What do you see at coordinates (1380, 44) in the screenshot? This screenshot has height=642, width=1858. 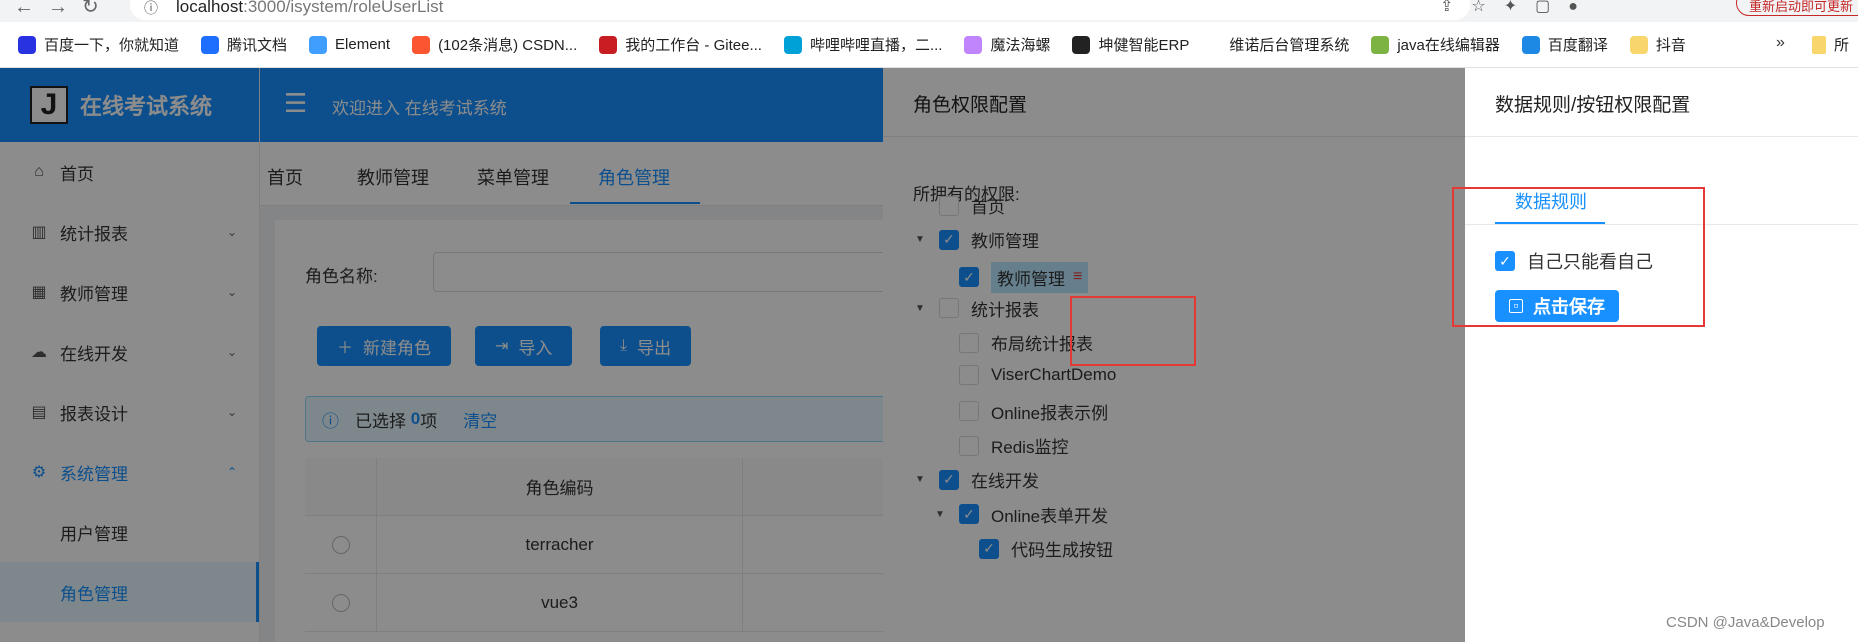 I see `java-editor-icon` at bounding box center [1380, 44].